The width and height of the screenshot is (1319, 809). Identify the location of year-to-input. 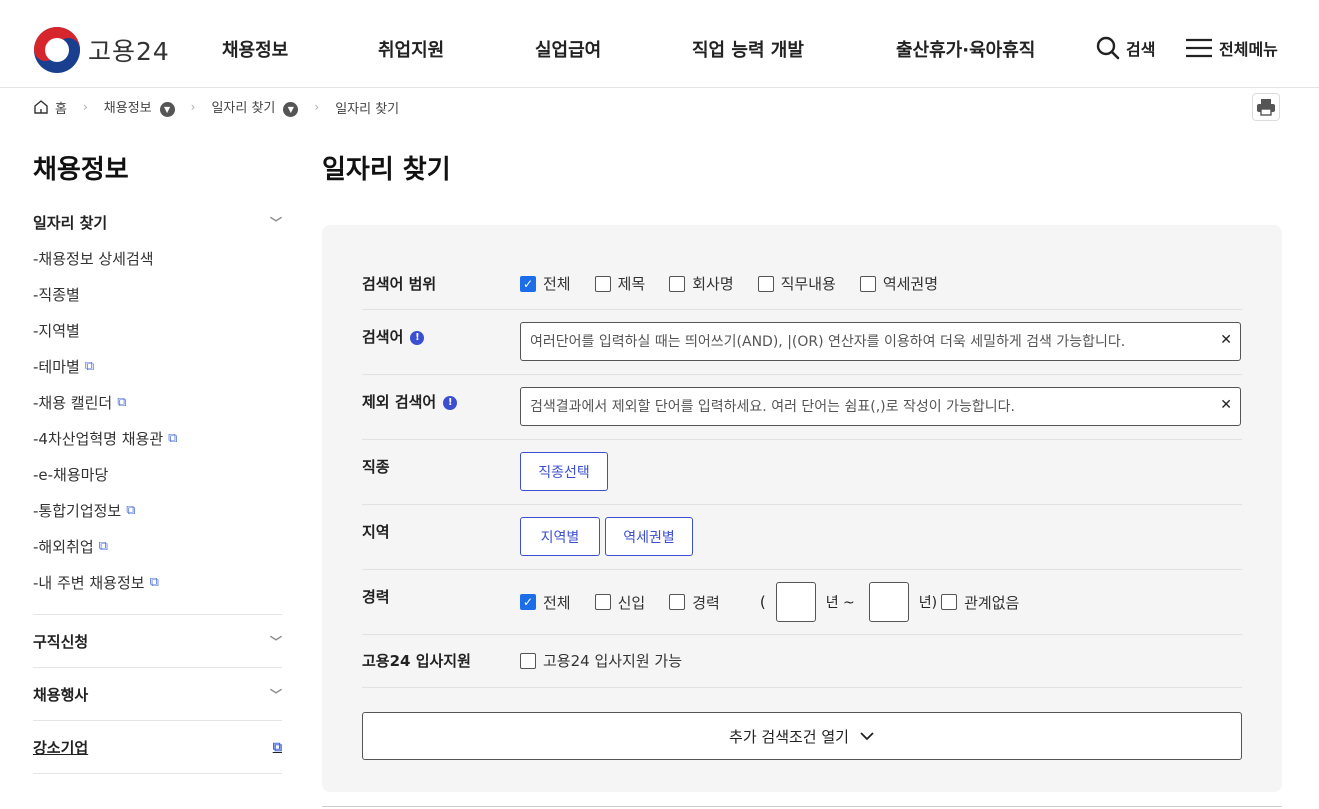
(888, 602).